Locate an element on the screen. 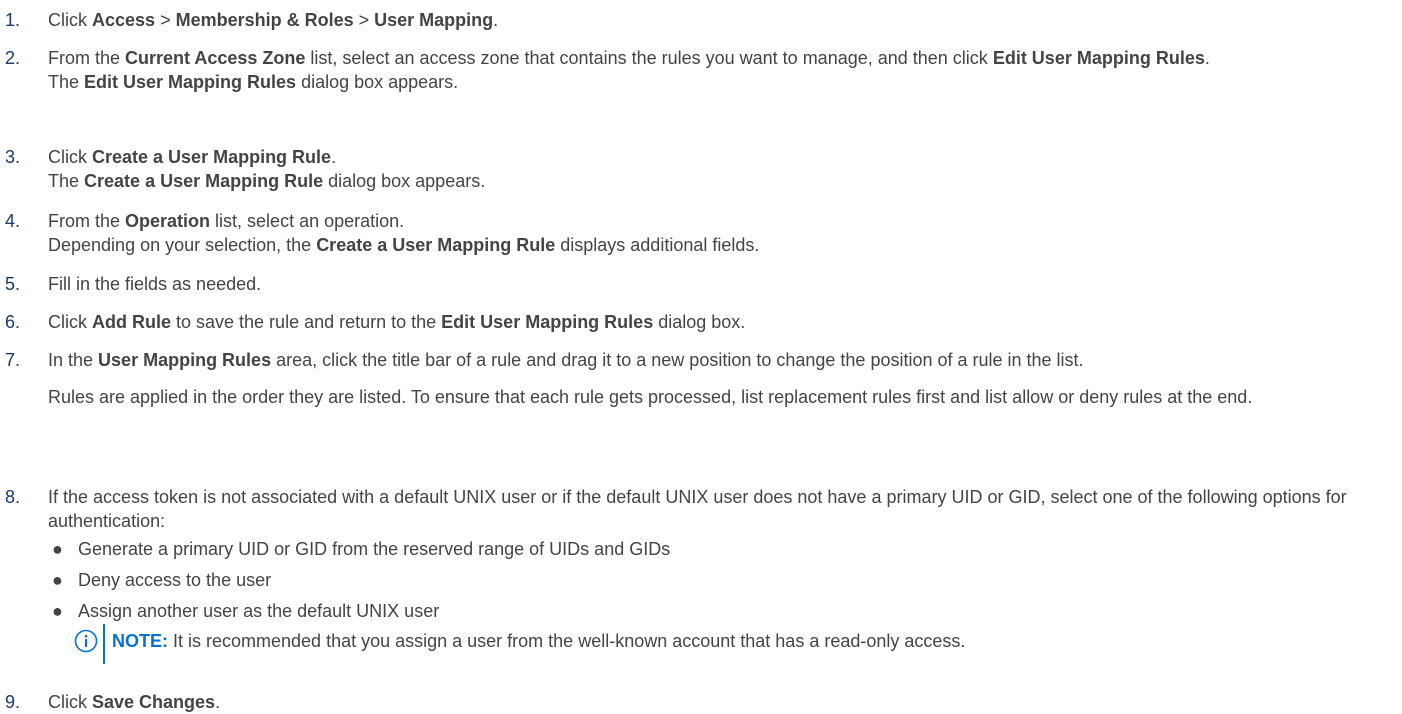 The width and height of the screenshot is (1402, 714). note-divider is located at coordinates (104, 644).